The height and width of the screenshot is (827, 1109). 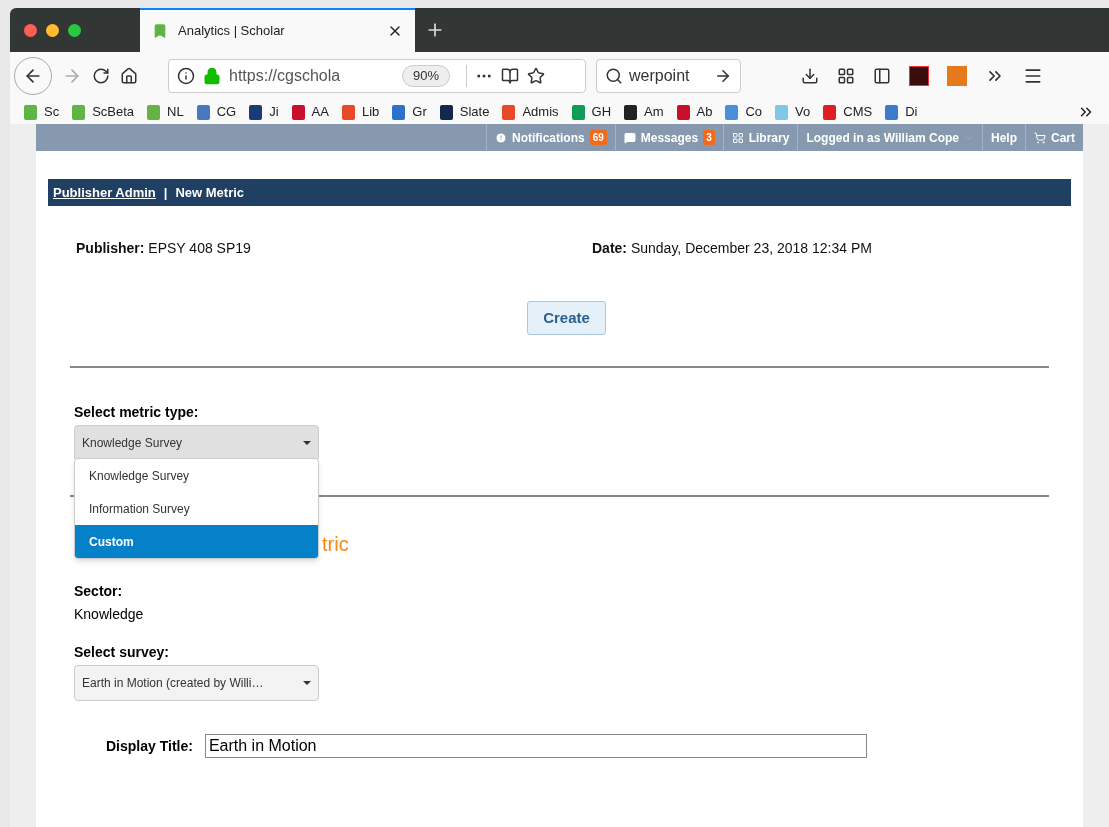 What do you see at coordinates (264, 112) in the screenshot?
I see `bookmark-item: Ji` at bounding box center [264, 112].